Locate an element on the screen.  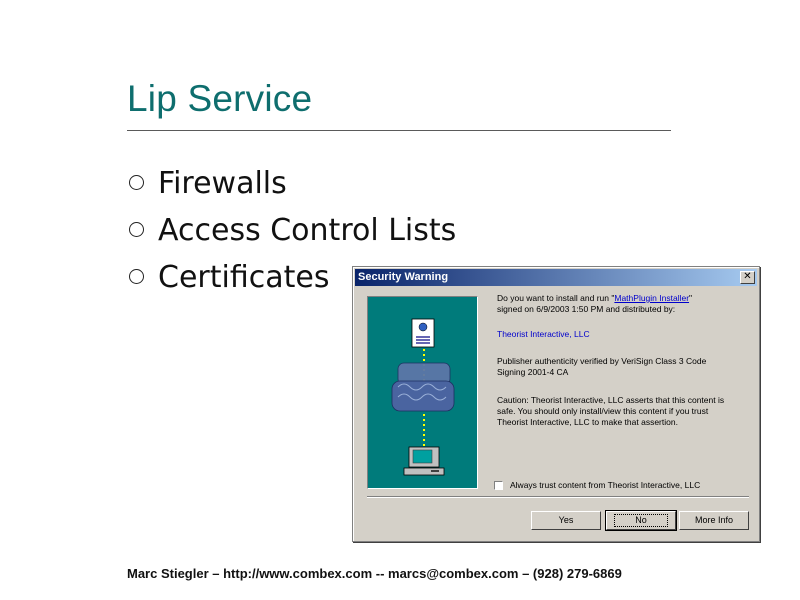
firewall-icon is located at coordinates (423, 387).